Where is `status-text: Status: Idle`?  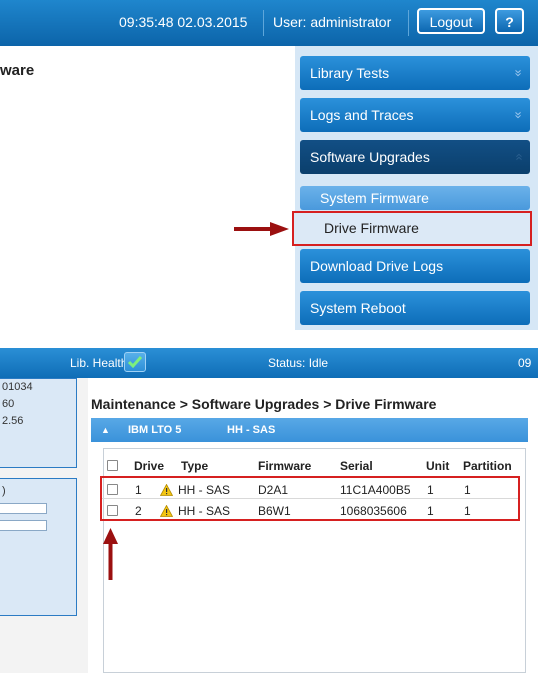 status-text: Status: Idle is located at coordinates (298, 363).